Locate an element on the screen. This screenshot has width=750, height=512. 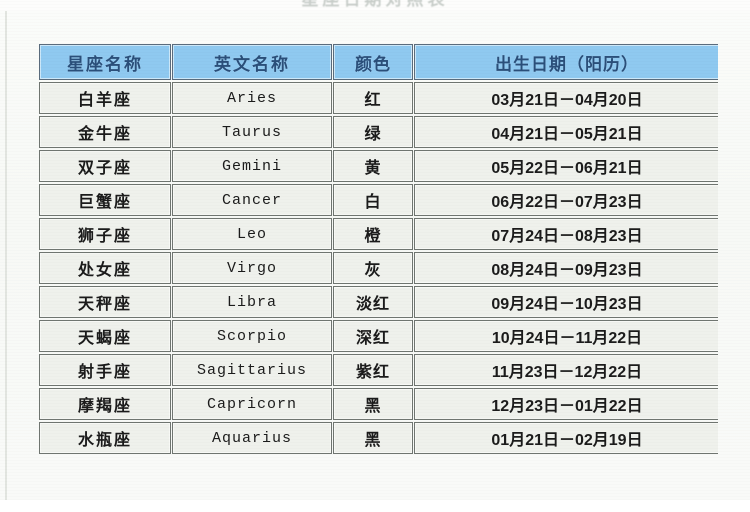
cell-color-name: 灰 is located at coordinates (373, 268).